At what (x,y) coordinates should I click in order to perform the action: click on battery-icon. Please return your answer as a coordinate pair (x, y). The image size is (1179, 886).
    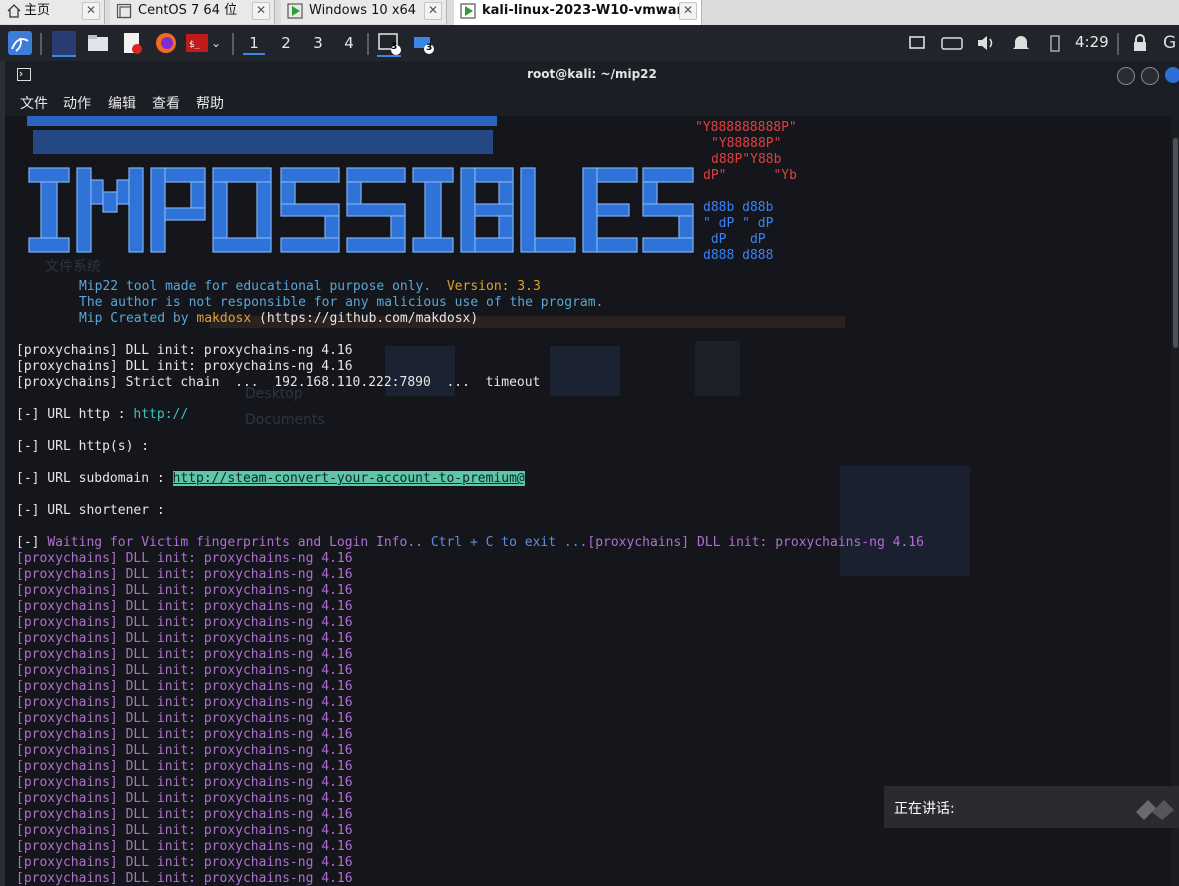
    Looking at the image, I should click on (1055, 43).